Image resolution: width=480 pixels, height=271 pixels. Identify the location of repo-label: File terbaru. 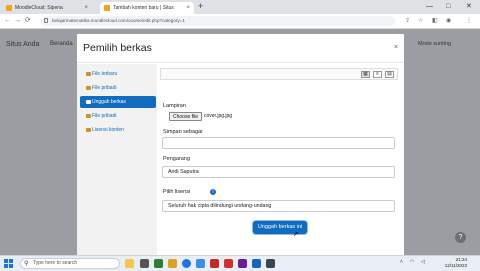
(105, 74).